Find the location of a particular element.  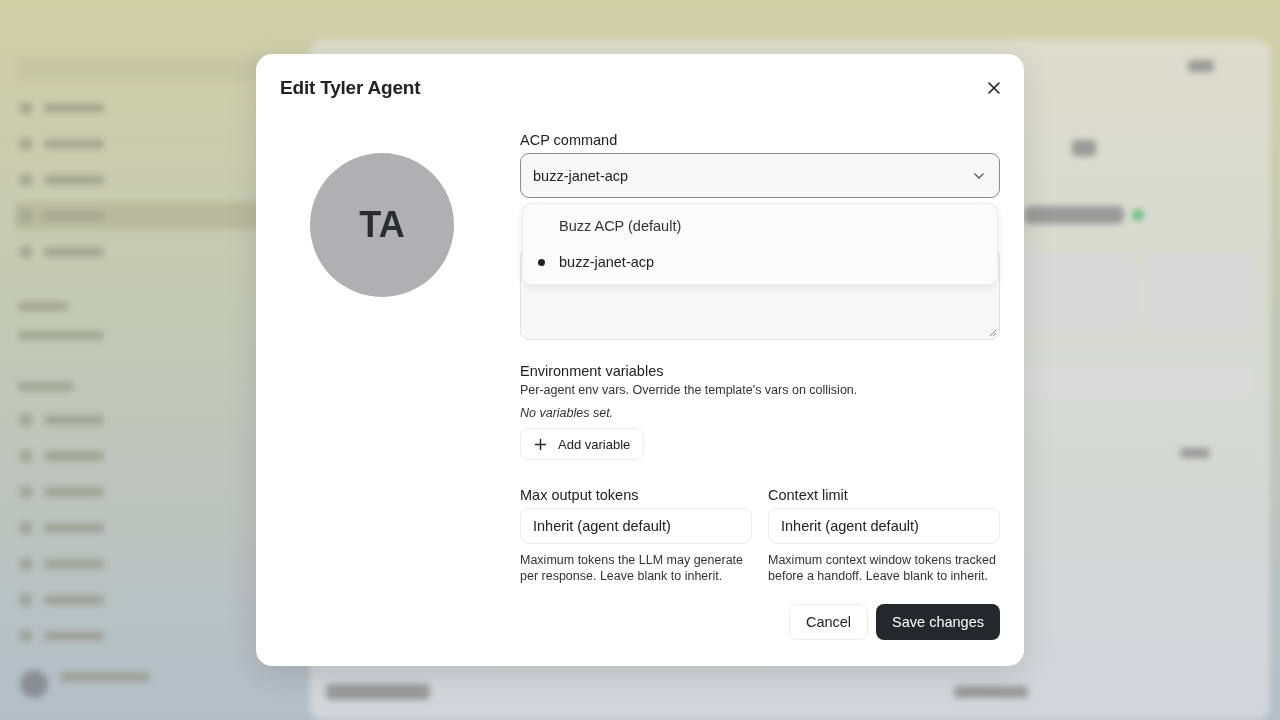

add-variable-button: Add variable is located at coordinates (582, 444).